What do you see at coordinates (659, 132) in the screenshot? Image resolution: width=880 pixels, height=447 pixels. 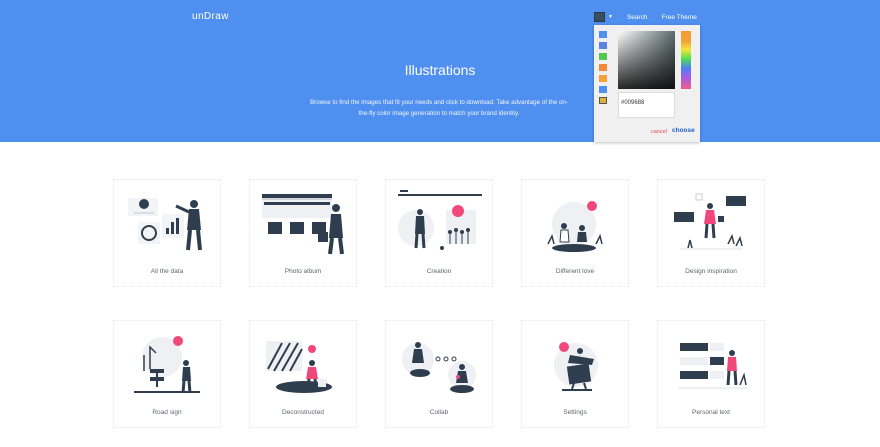 I see `cancel-button: cancel` at bounding box center [659, 132].